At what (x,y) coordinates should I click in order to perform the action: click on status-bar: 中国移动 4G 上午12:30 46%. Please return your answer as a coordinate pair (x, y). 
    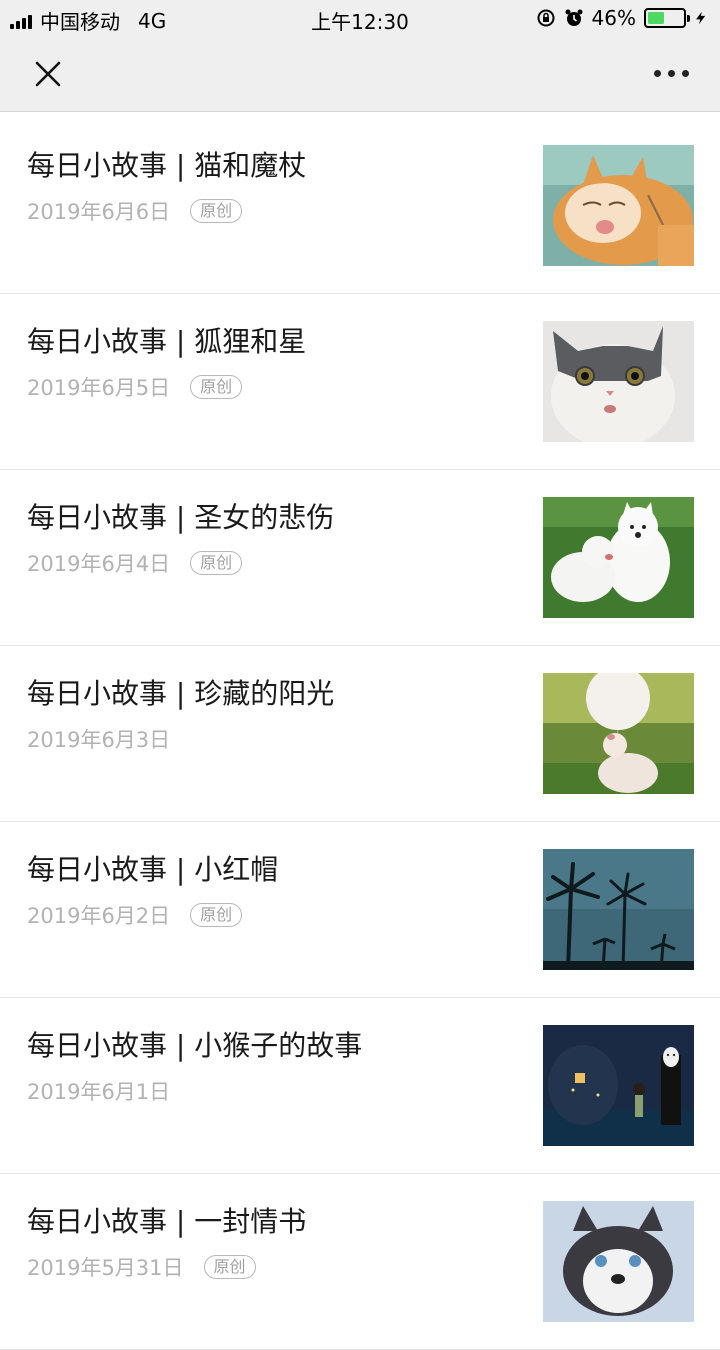
    Looking at the image, I should click on (360, 18).